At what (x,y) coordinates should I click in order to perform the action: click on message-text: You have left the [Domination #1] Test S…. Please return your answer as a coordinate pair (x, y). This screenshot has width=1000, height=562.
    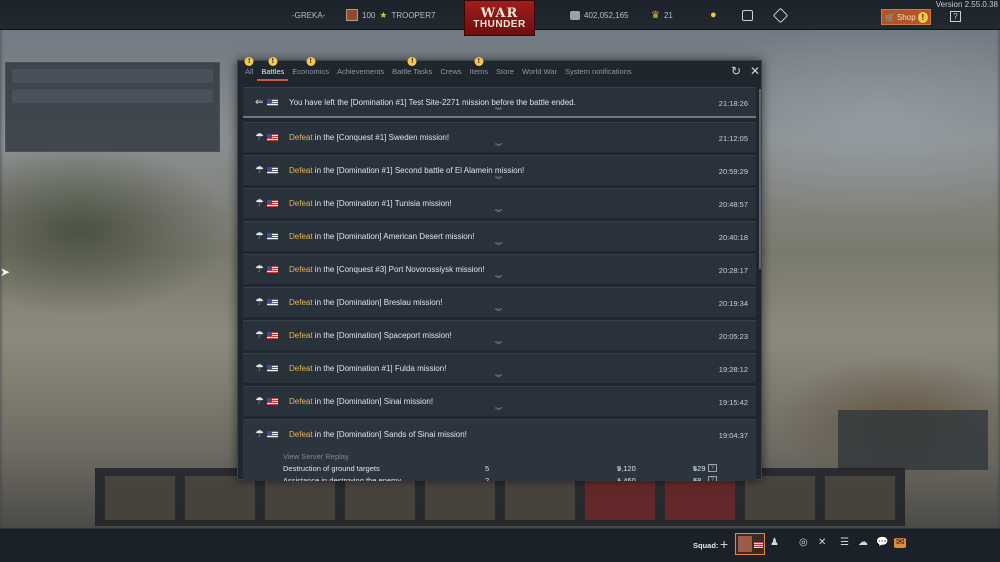
    Looking at the image, I should click on (432, 102).